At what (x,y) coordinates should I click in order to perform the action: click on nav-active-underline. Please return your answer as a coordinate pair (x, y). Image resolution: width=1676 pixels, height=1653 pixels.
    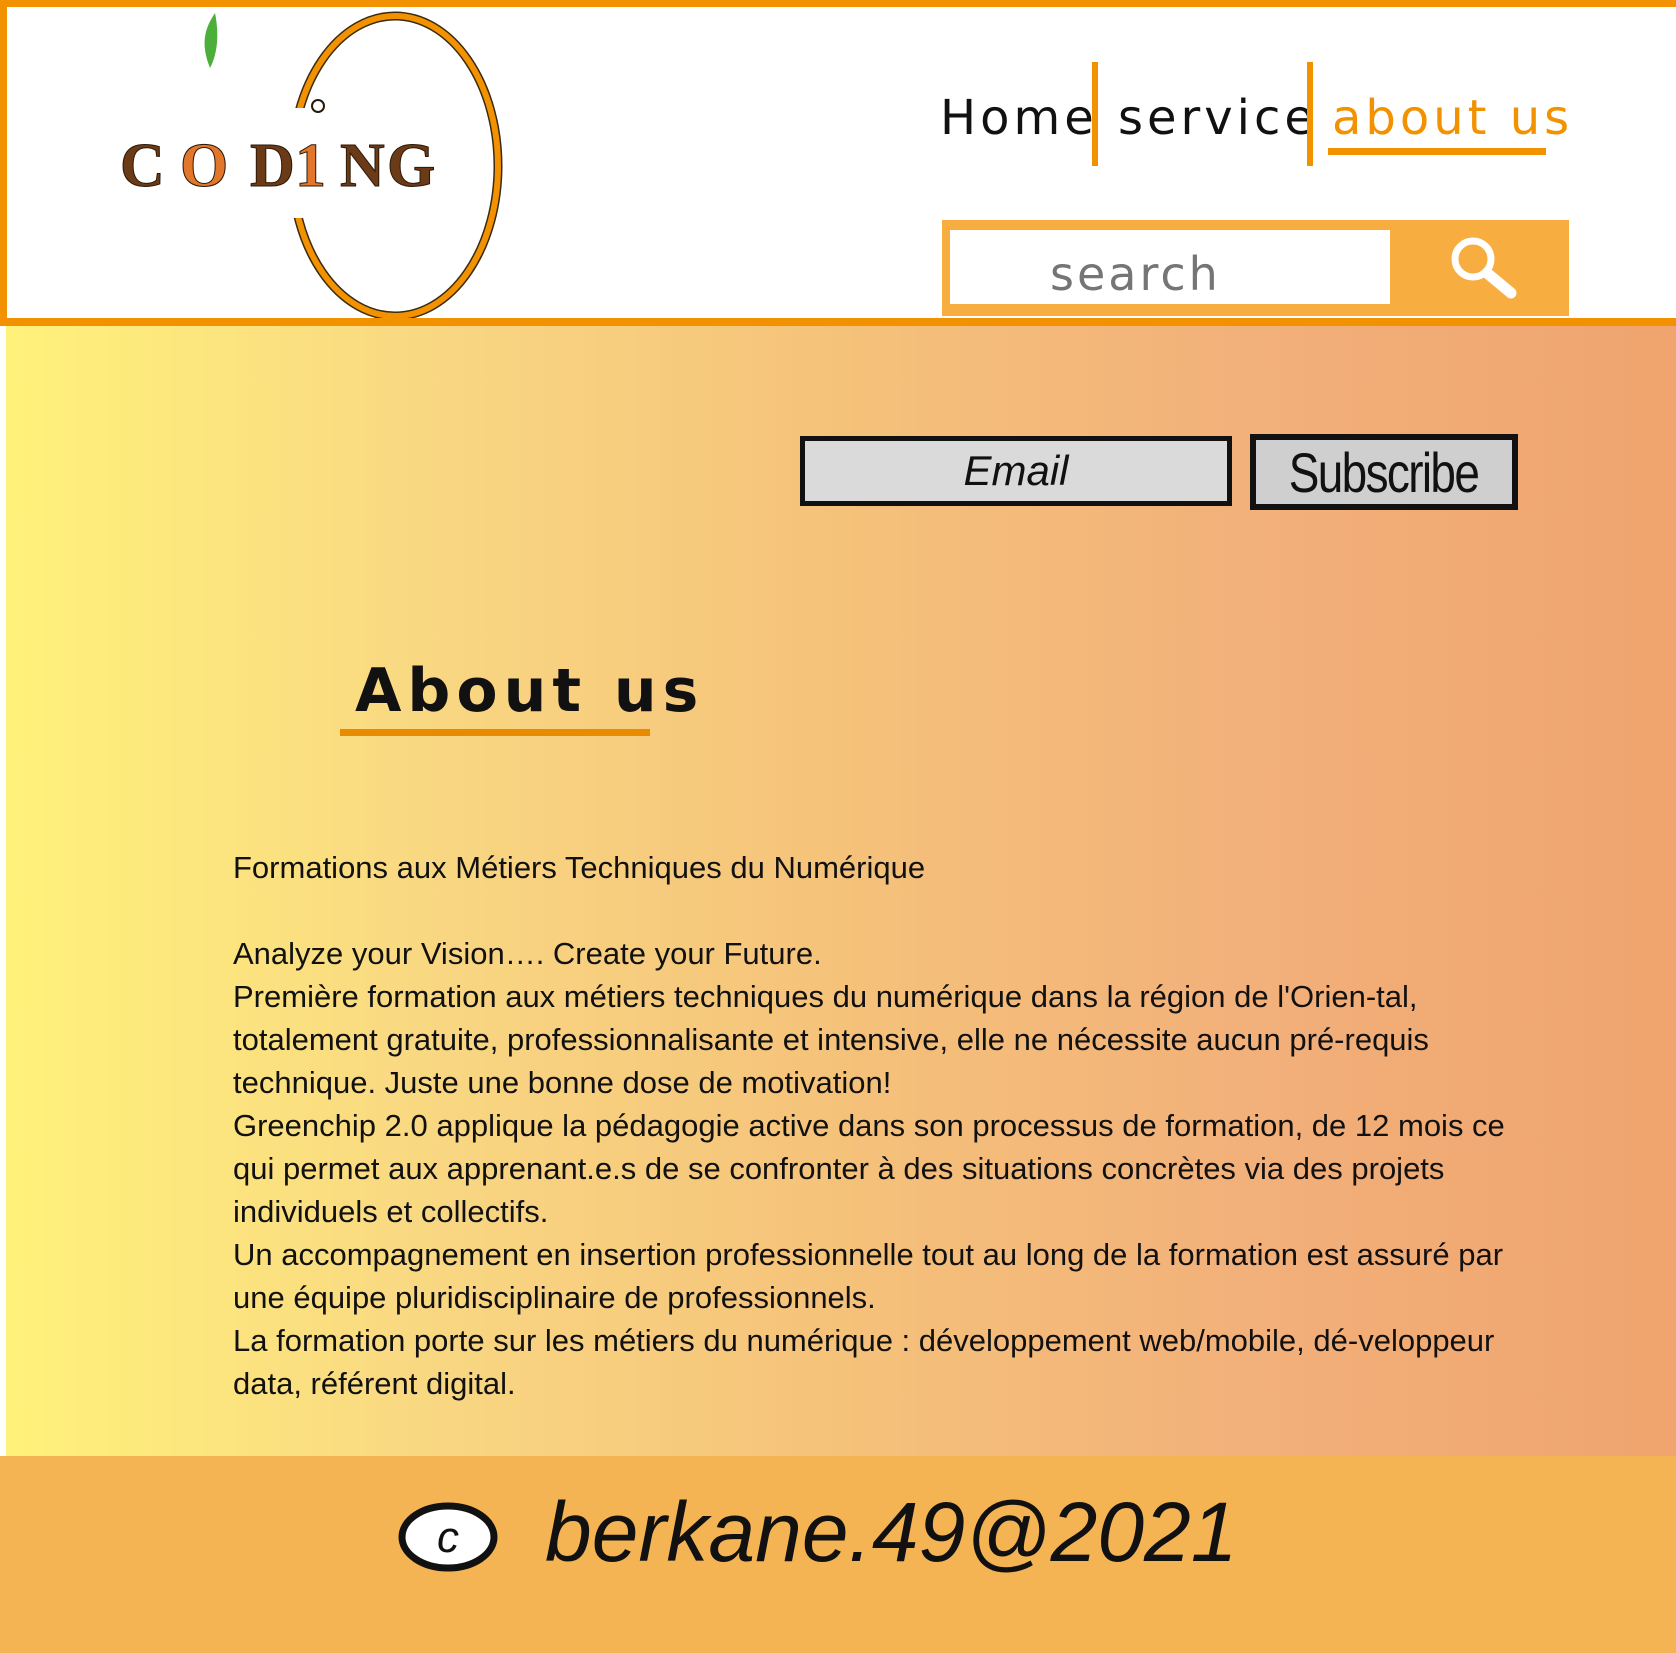
    Looking at the image, I should click on (1437, 151).